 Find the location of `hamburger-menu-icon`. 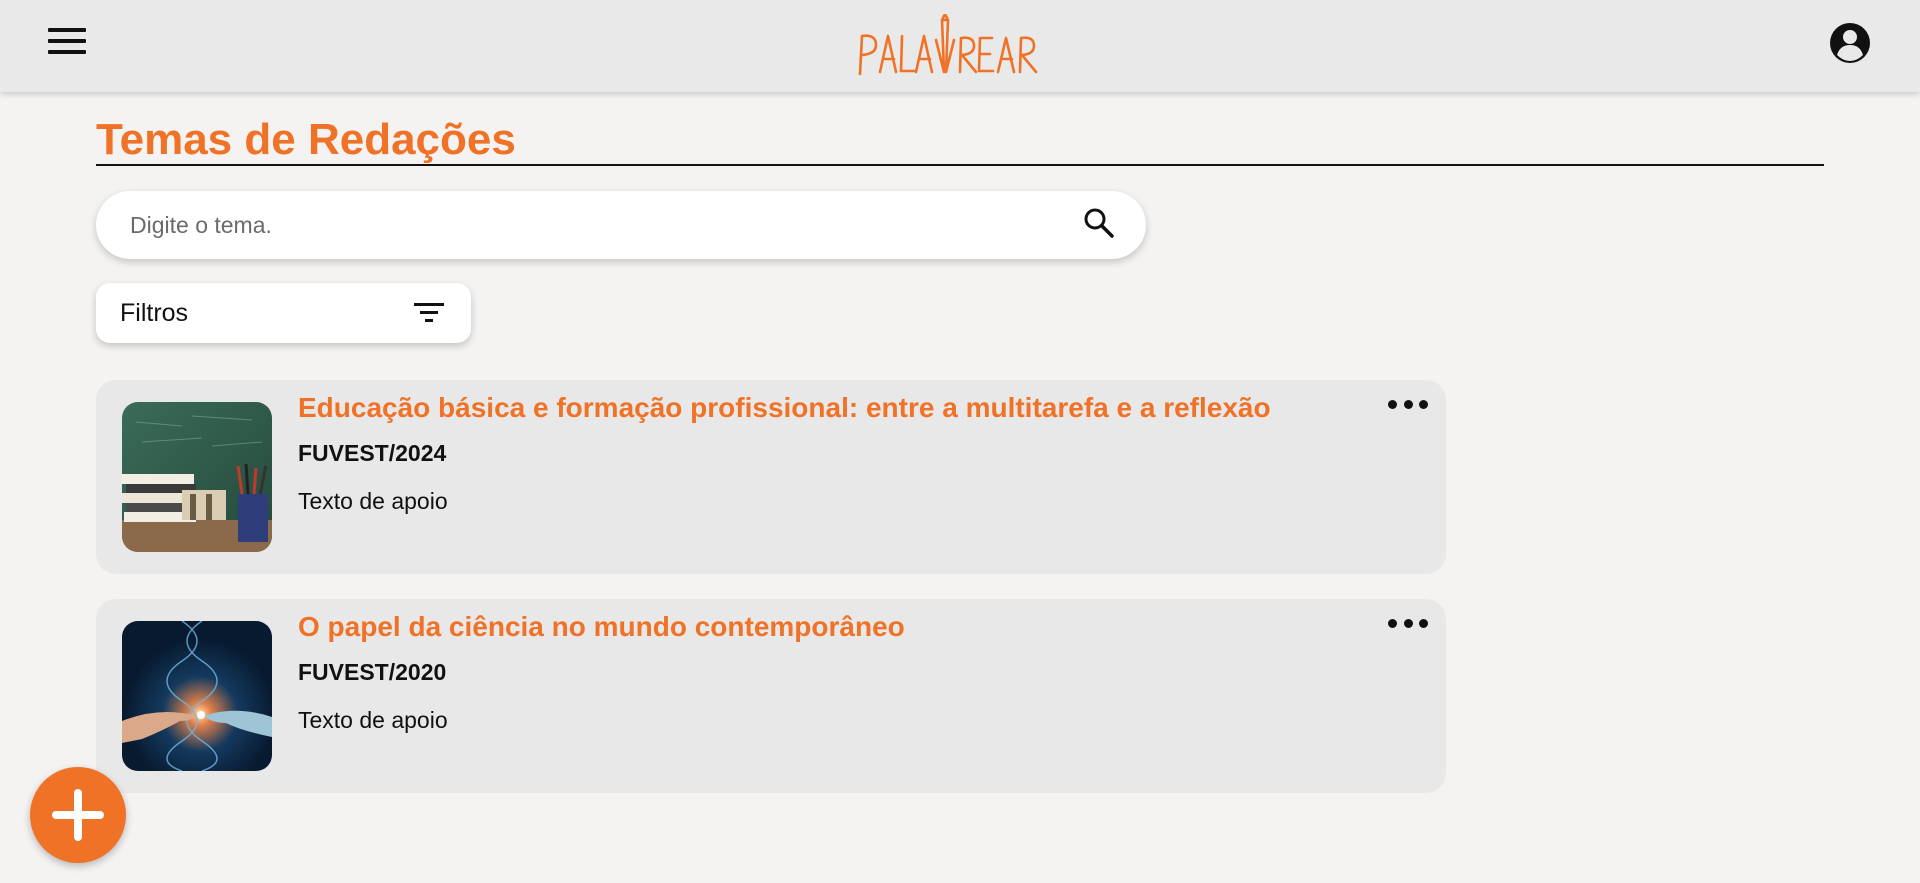

hamburger-menu-icon is located at coordinates (68, 44).